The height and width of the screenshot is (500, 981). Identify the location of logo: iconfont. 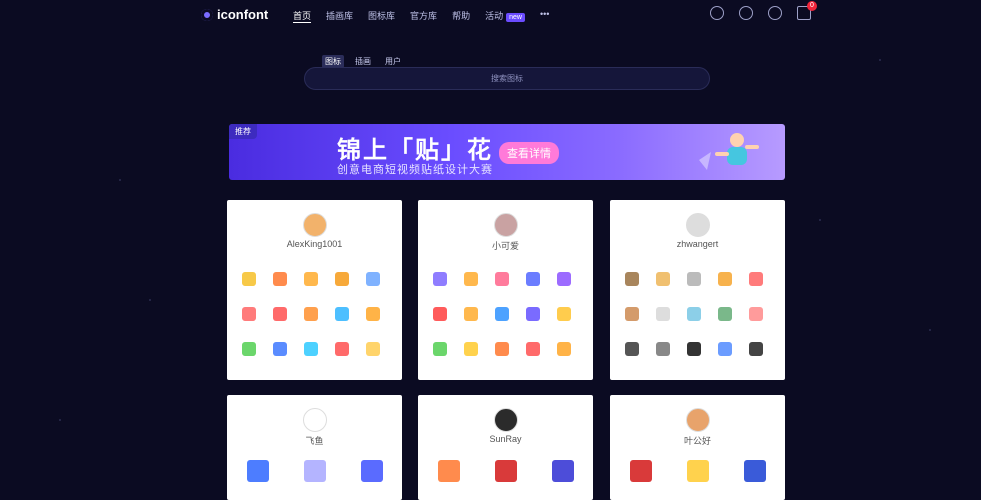
(234, 14).